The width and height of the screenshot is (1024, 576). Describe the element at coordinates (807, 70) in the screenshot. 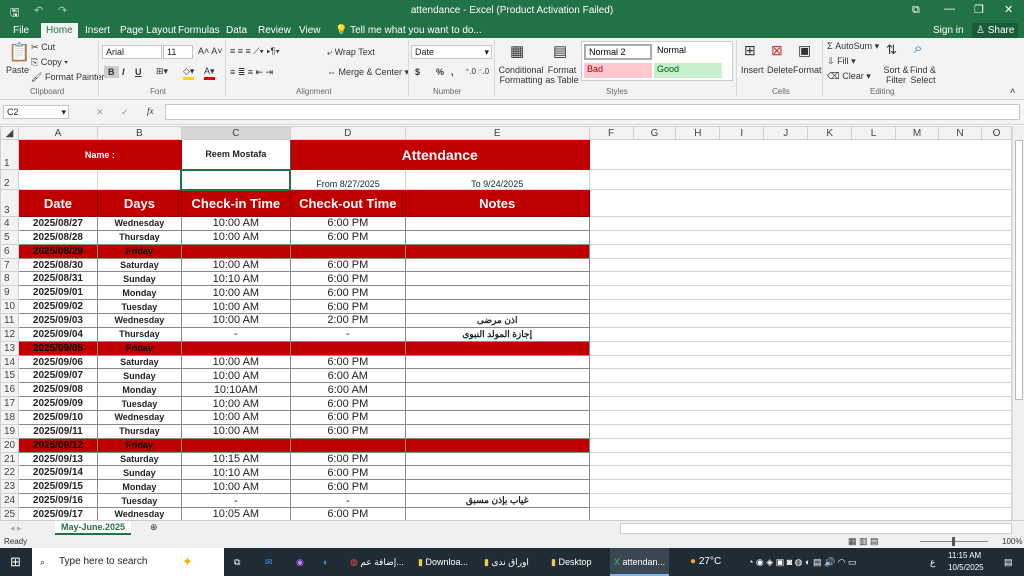

I see `format-button: Format` at that location.